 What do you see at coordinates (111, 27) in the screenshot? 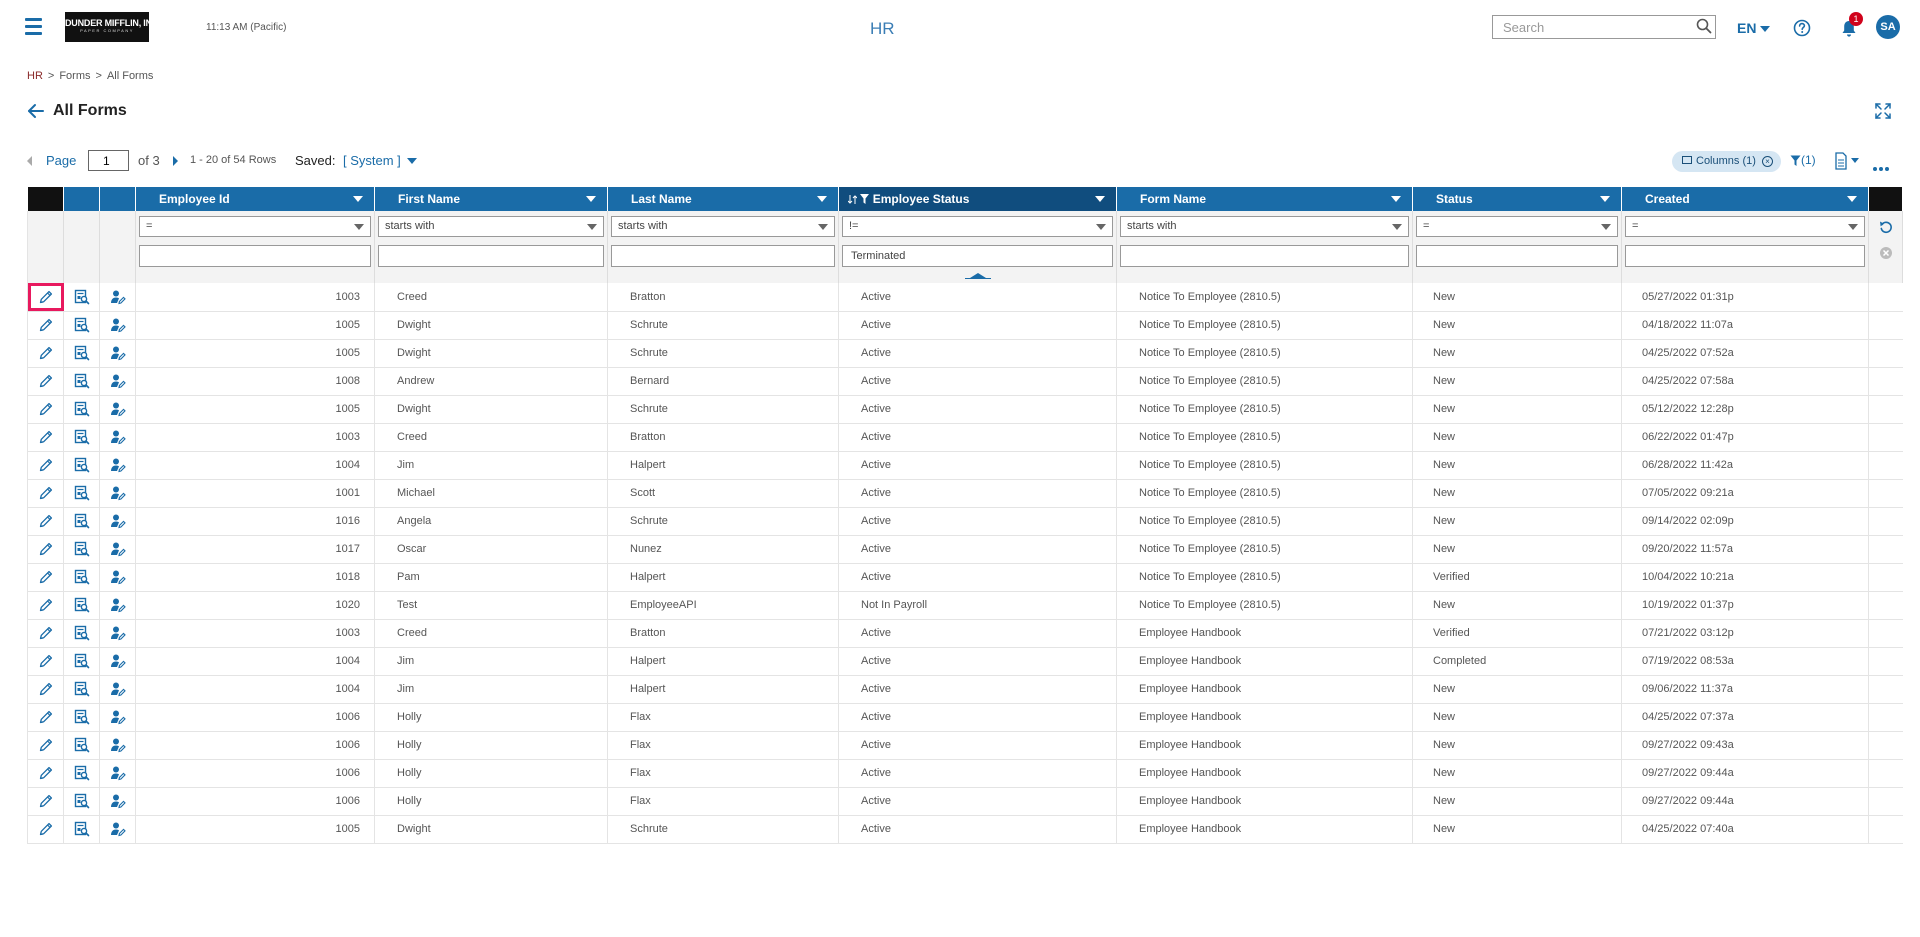
I see `company-logo: DUNDER MIFFLIN, INC PAPER COMPANY` at bounding box center [111, 27].